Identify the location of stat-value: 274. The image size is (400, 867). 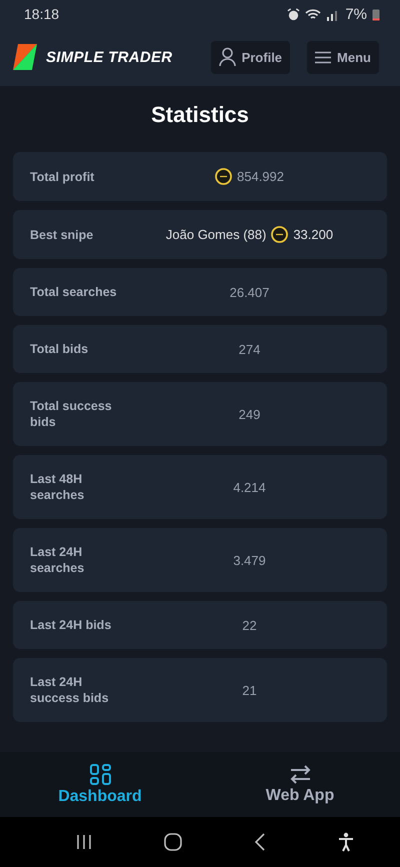
(249, 349).